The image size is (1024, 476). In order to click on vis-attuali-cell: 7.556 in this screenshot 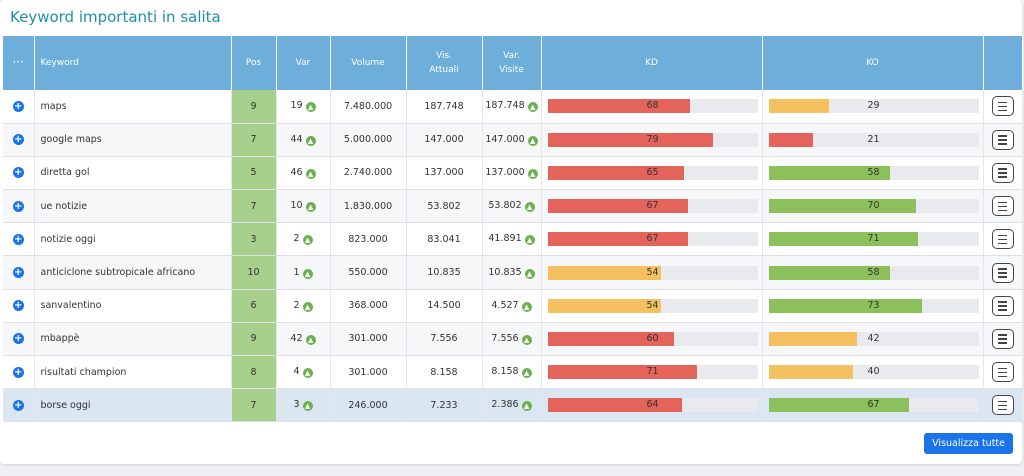, I will do `click(444, 339)`.